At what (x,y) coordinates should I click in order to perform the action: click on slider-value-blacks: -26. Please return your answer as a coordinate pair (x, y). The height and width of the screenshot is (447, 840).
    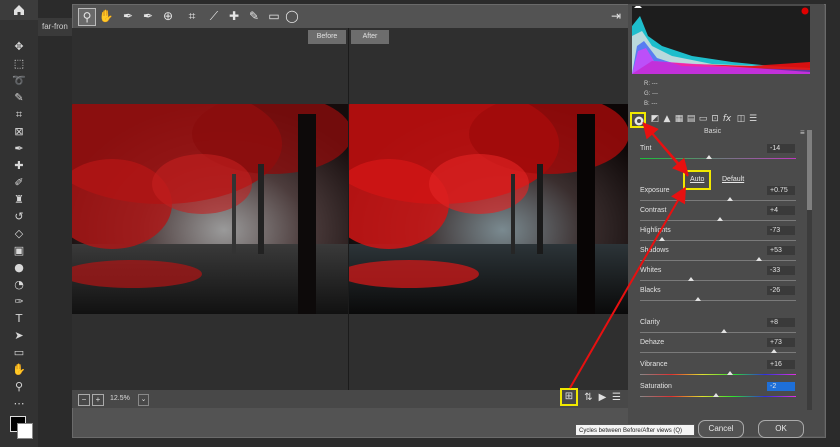
    Looking at the image, I should click on (781, 290).